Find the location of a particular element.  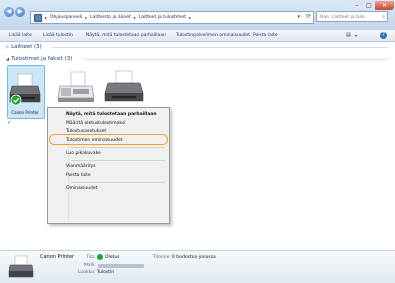

details-category-label: Luokka: is located at coordinates (87, 272).